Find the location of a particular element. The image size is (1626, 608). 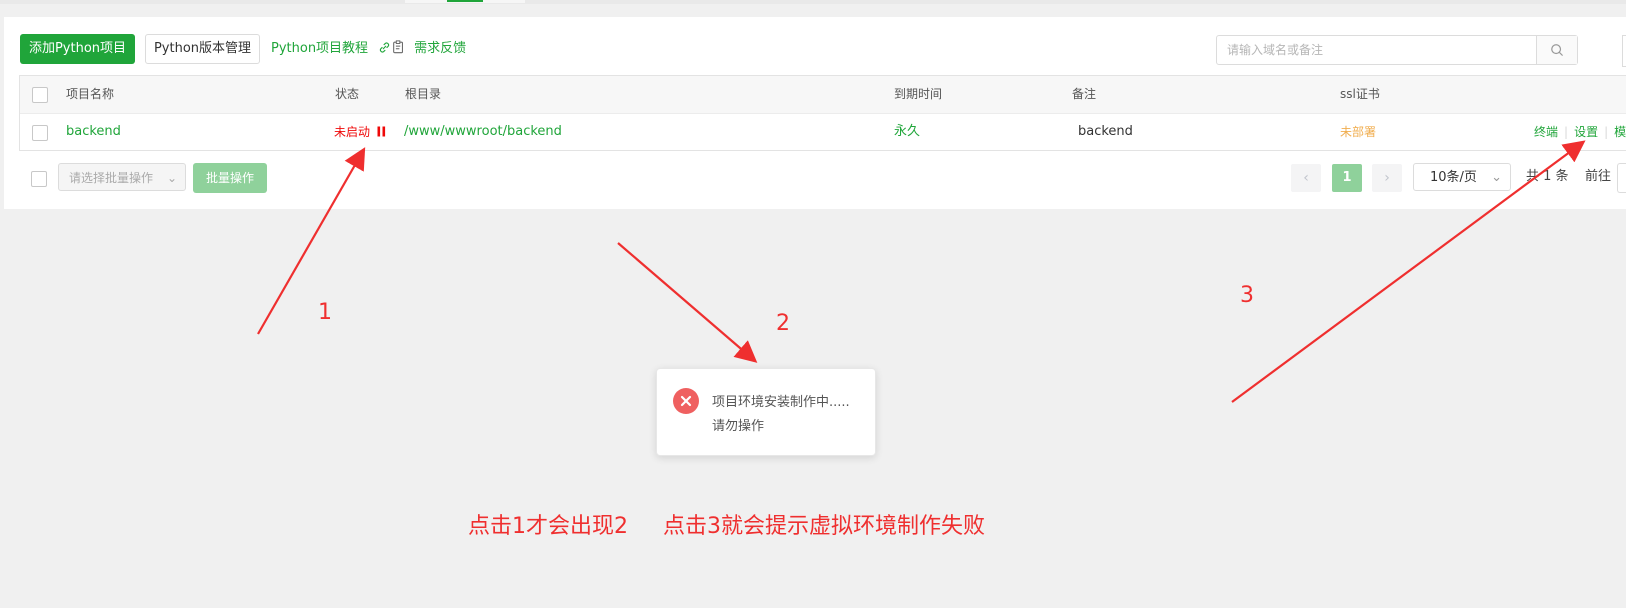

annotation-number-3: 3 is located at coordinates (1247, 295).